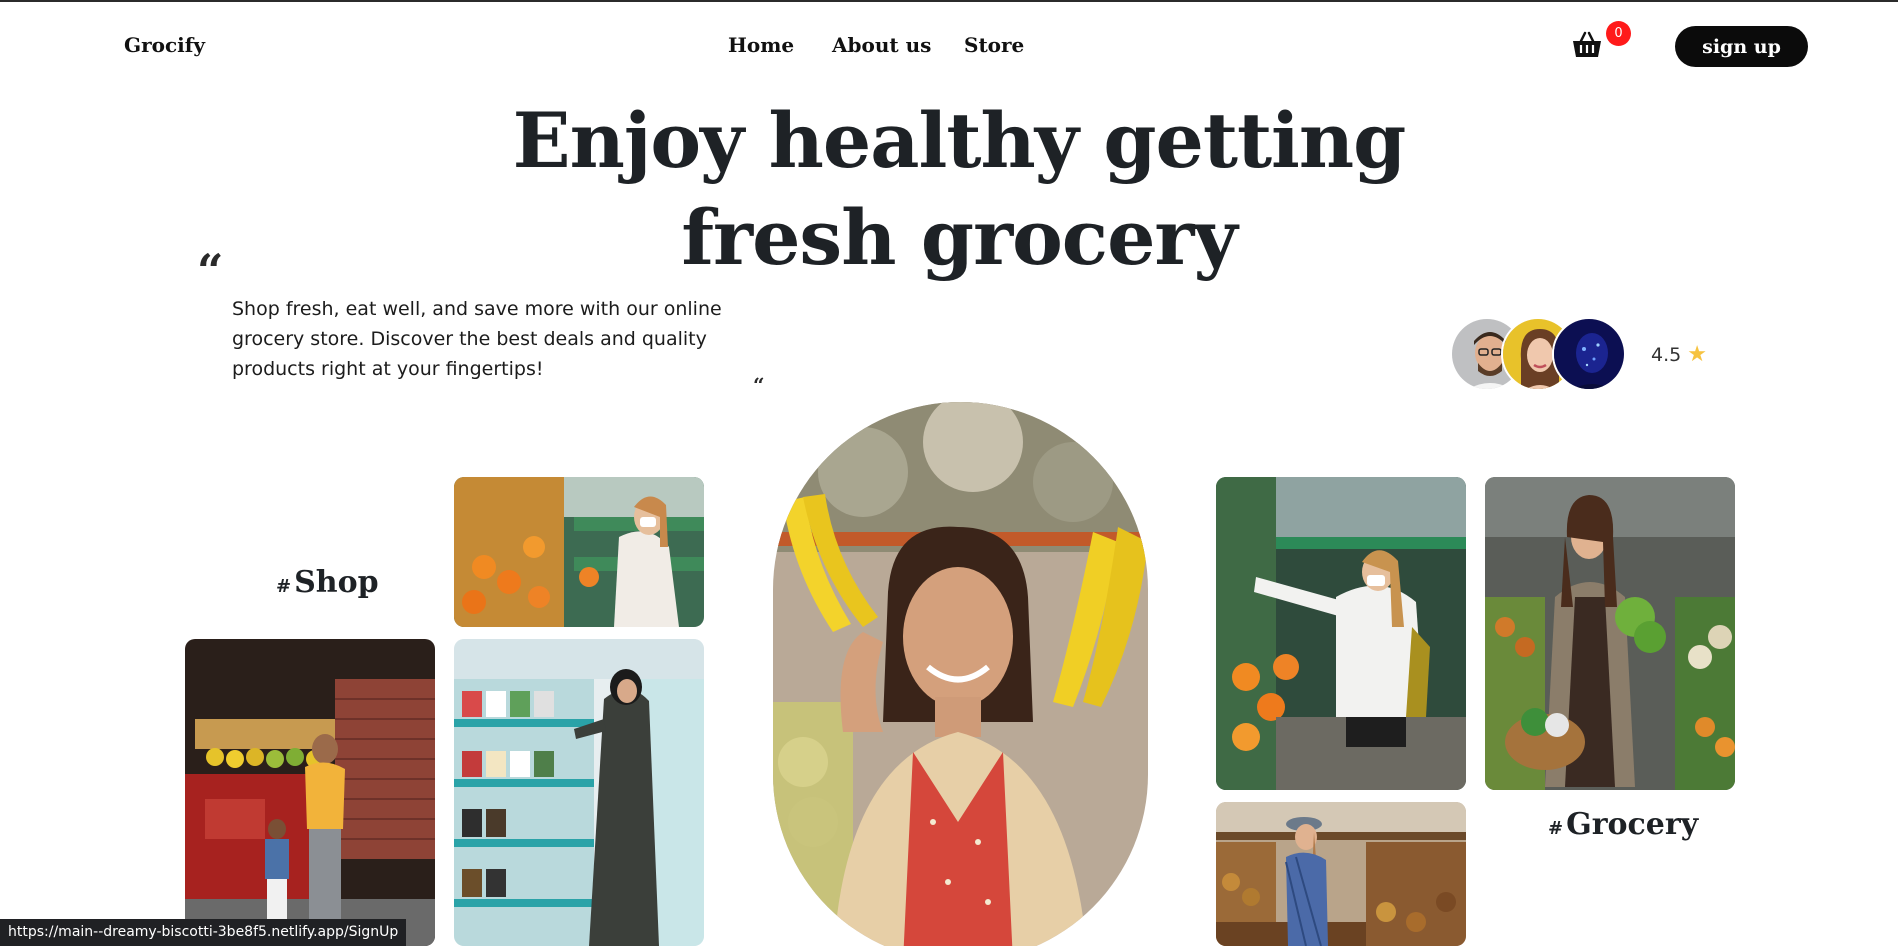 The image size is (1898, 946). I want to click on rating-value: 4.5, so click(1666, 355).